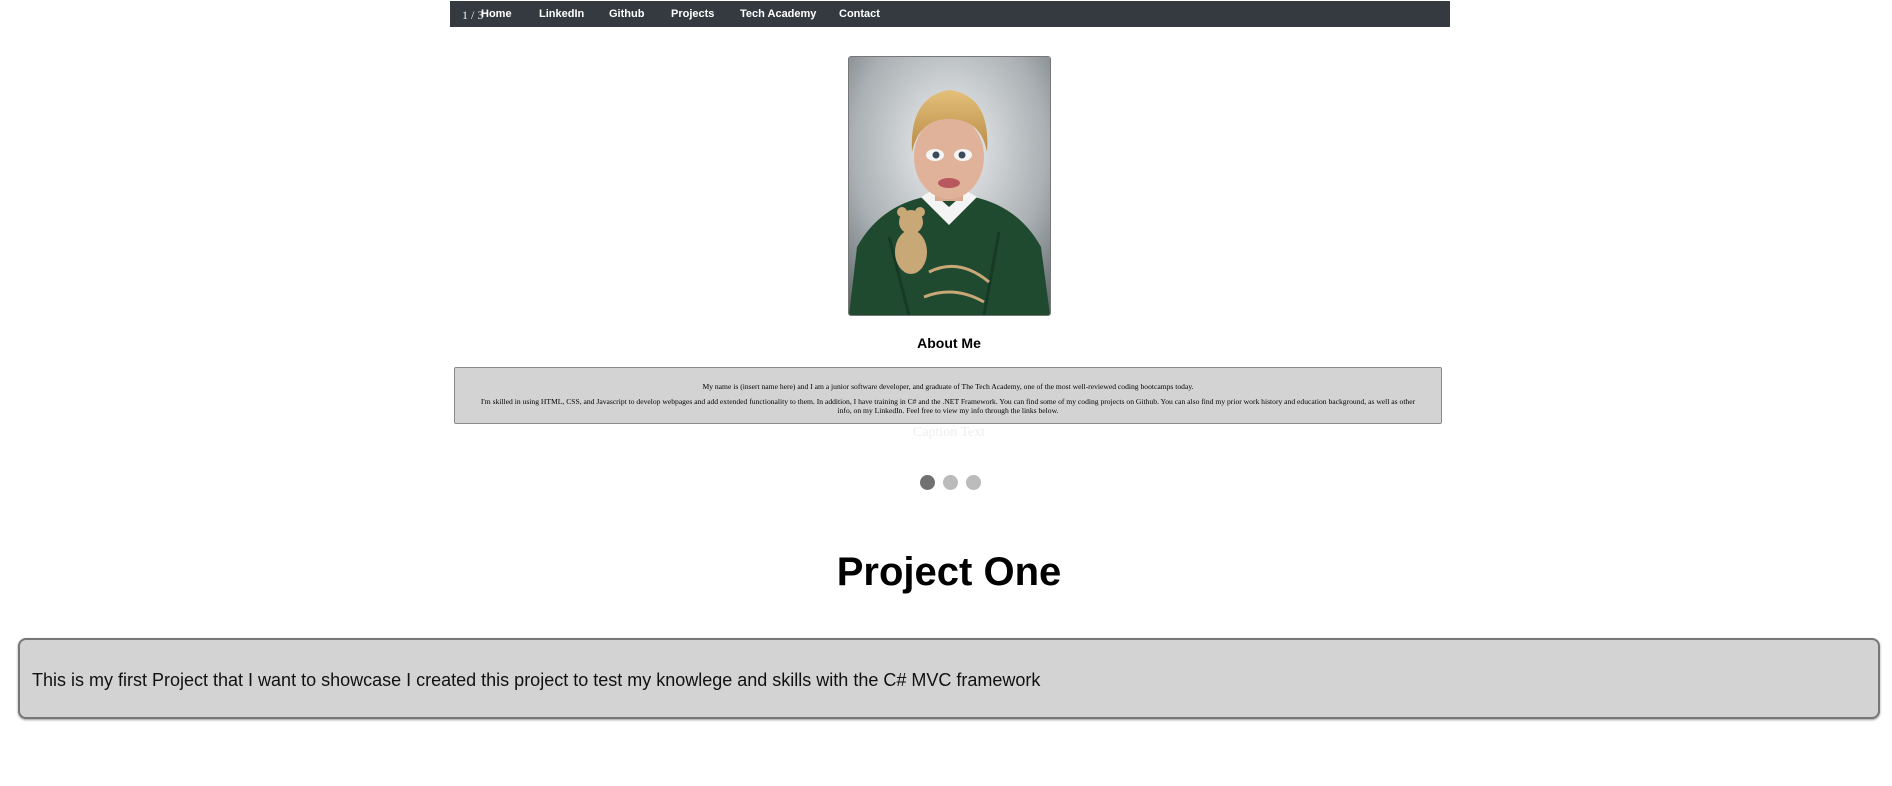  What do you see at coordinates (496, 14) in the screenshot?
I see `nav-home-link: Home` at bounding box center [496, 14].